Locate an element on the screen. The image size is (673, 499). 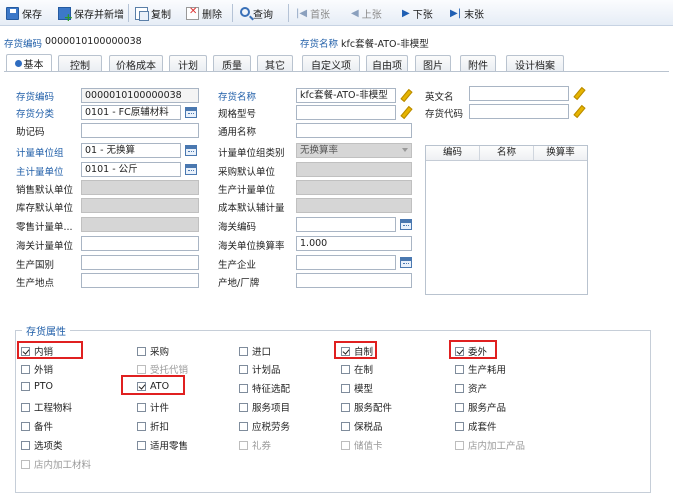
delete-button: 删除 is located at coordinates (204, 13).